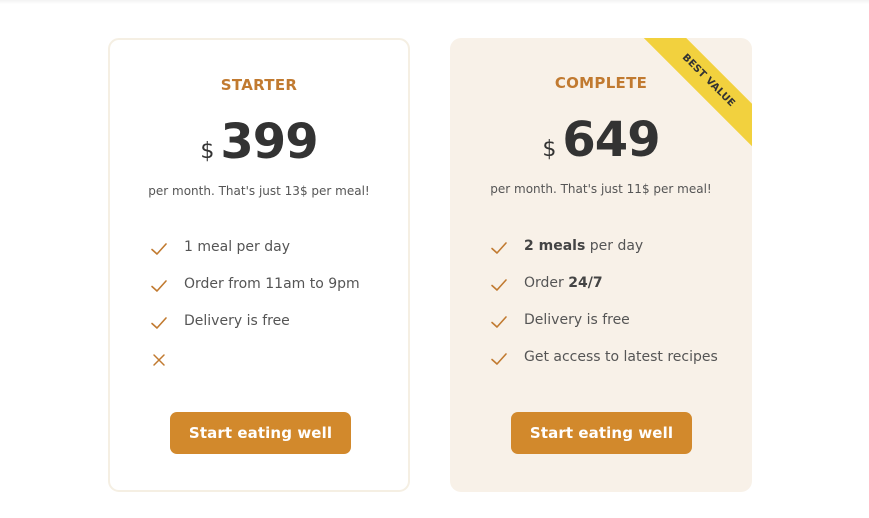 The width and height of the screenshot is (869, 518). What do you see at coordinates (604, 367) in the screenshot?
I see `feature-item: Get access to latest recipes` at bounding box center [604, 367].